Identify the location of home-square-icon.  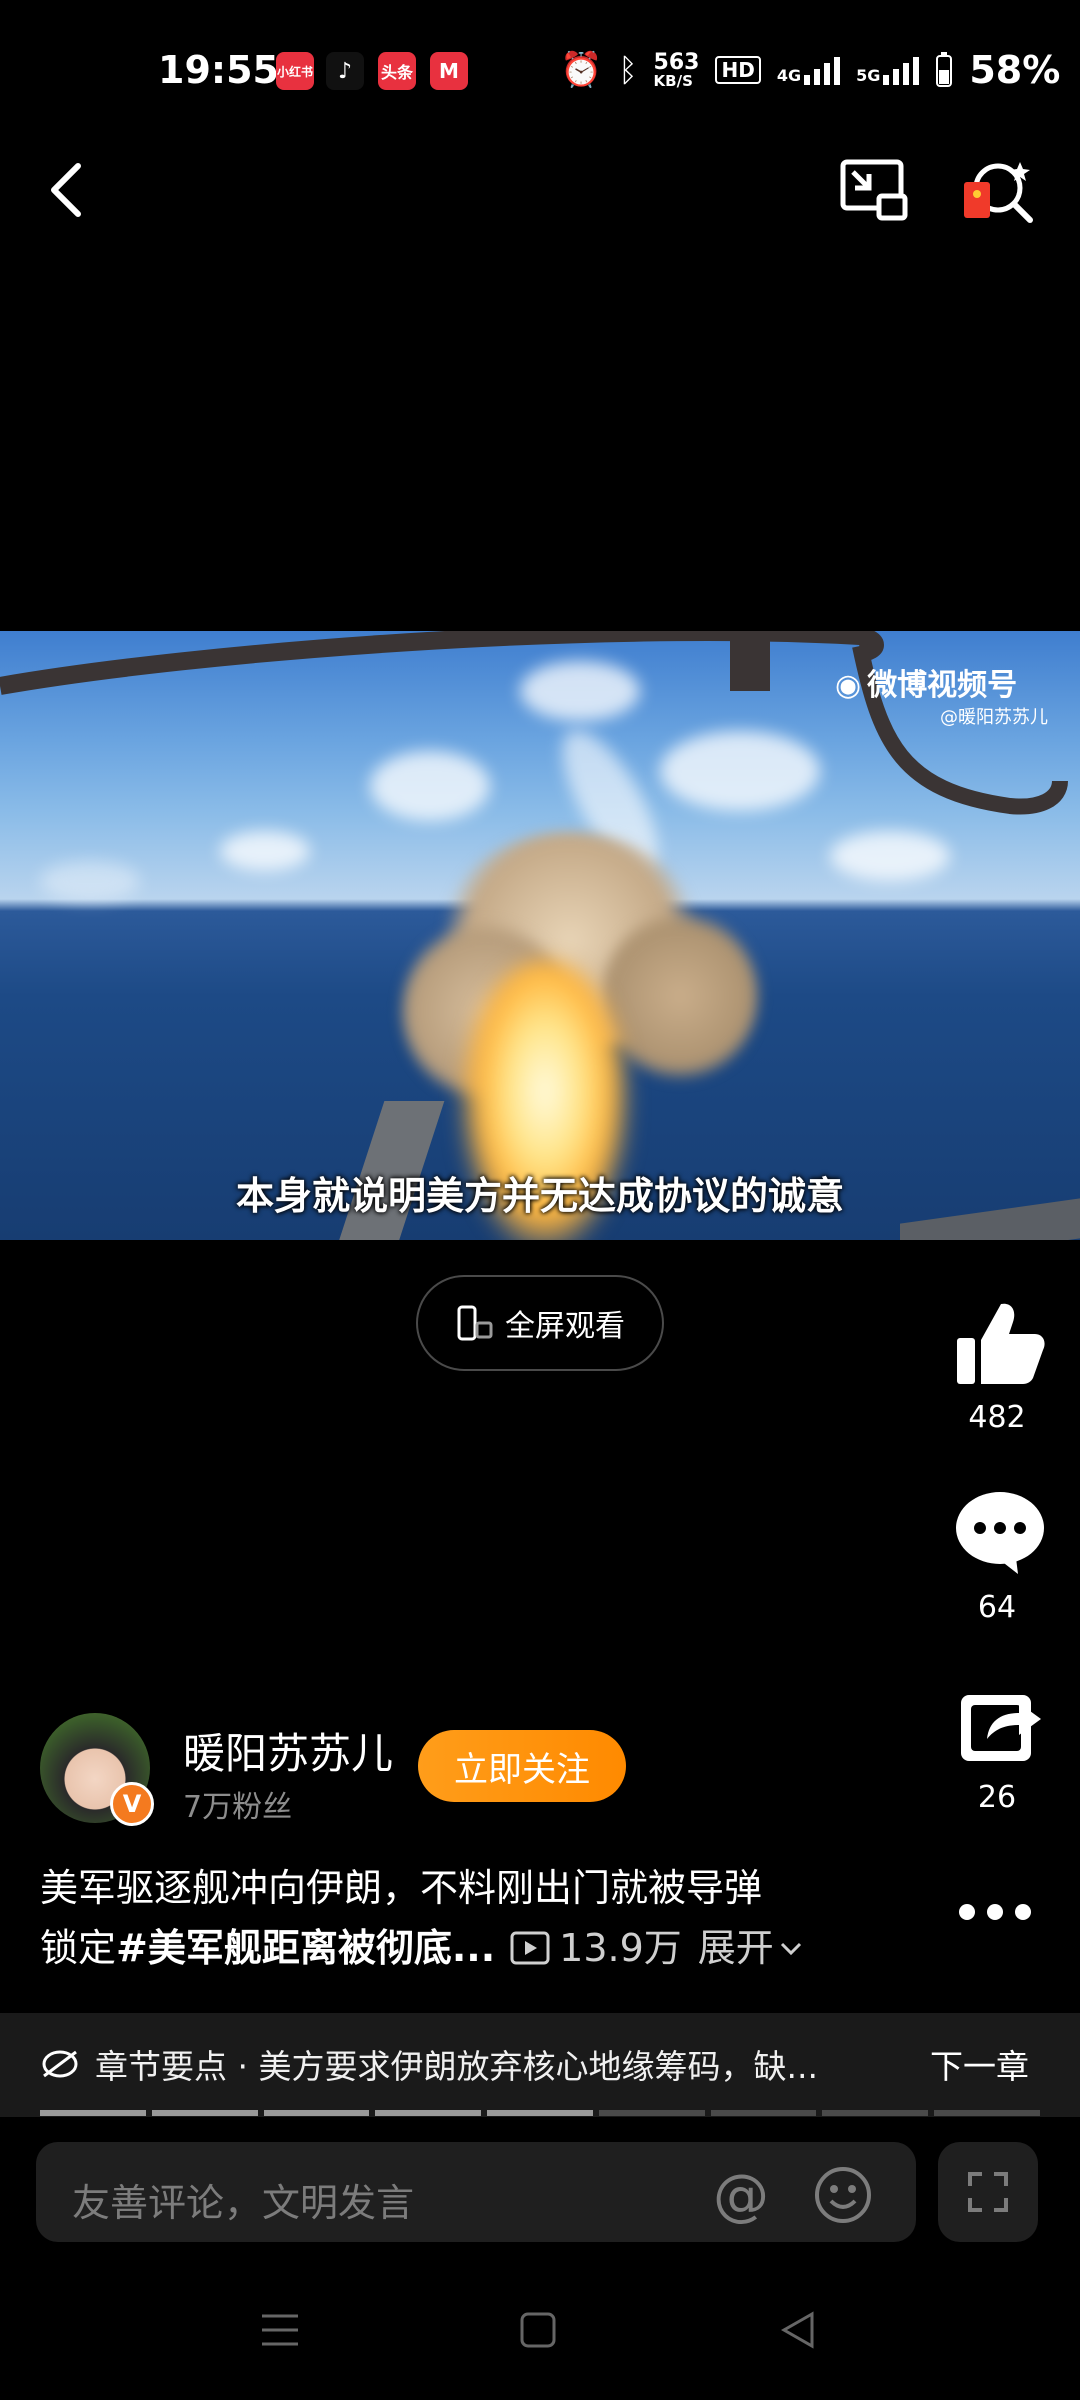
(538, 2330).